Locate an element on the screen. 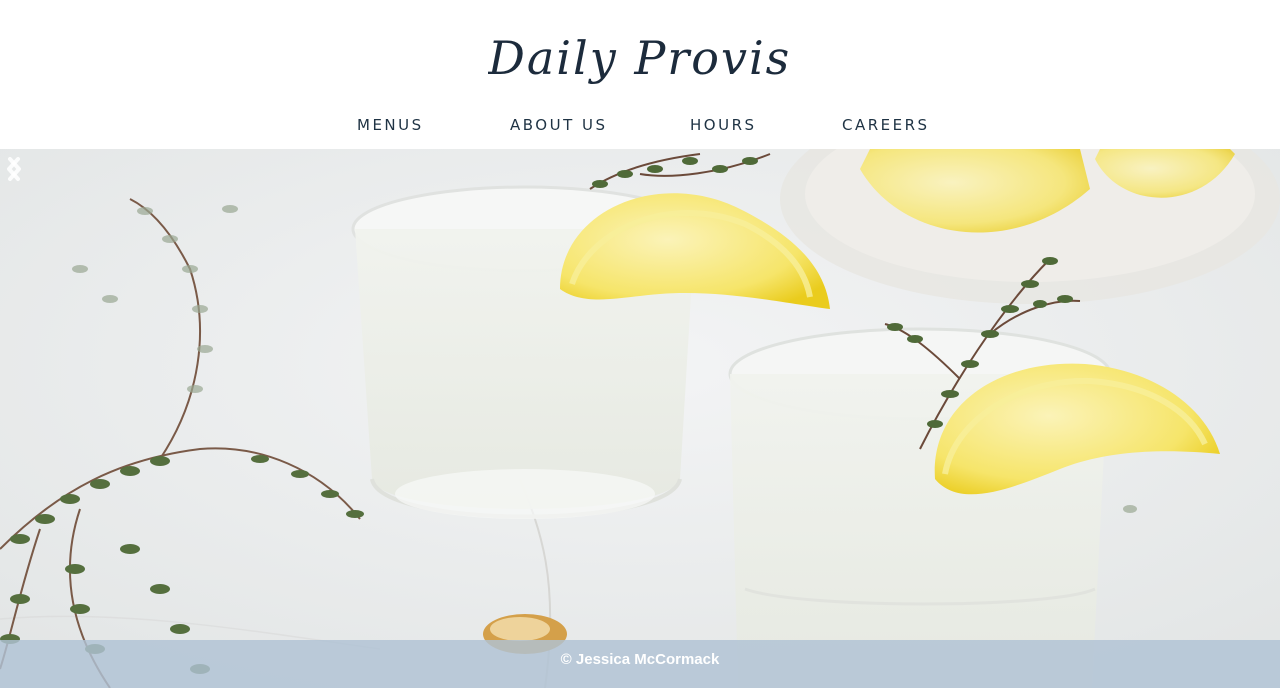  nav-menus: MENUS is located at coordinates (390, 125).